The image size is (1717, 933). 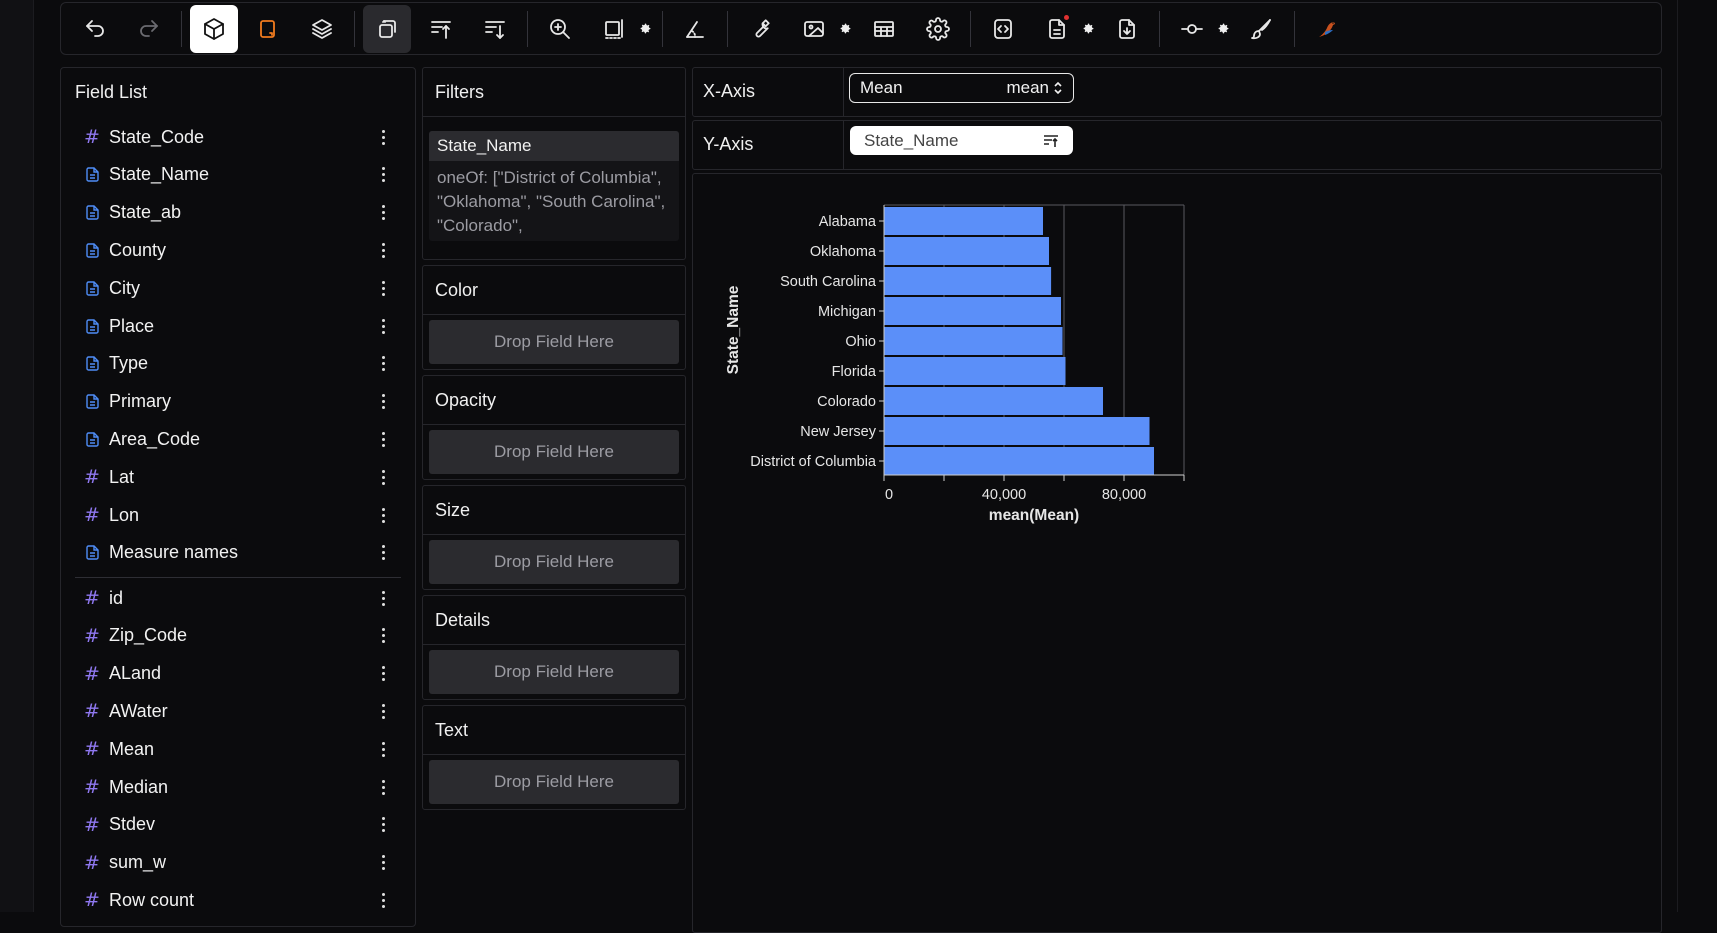 What do you see at coordinates (1223, 29) in the screenshot?
I see `commit-settings-icon` at bounding box center [1223, 29].